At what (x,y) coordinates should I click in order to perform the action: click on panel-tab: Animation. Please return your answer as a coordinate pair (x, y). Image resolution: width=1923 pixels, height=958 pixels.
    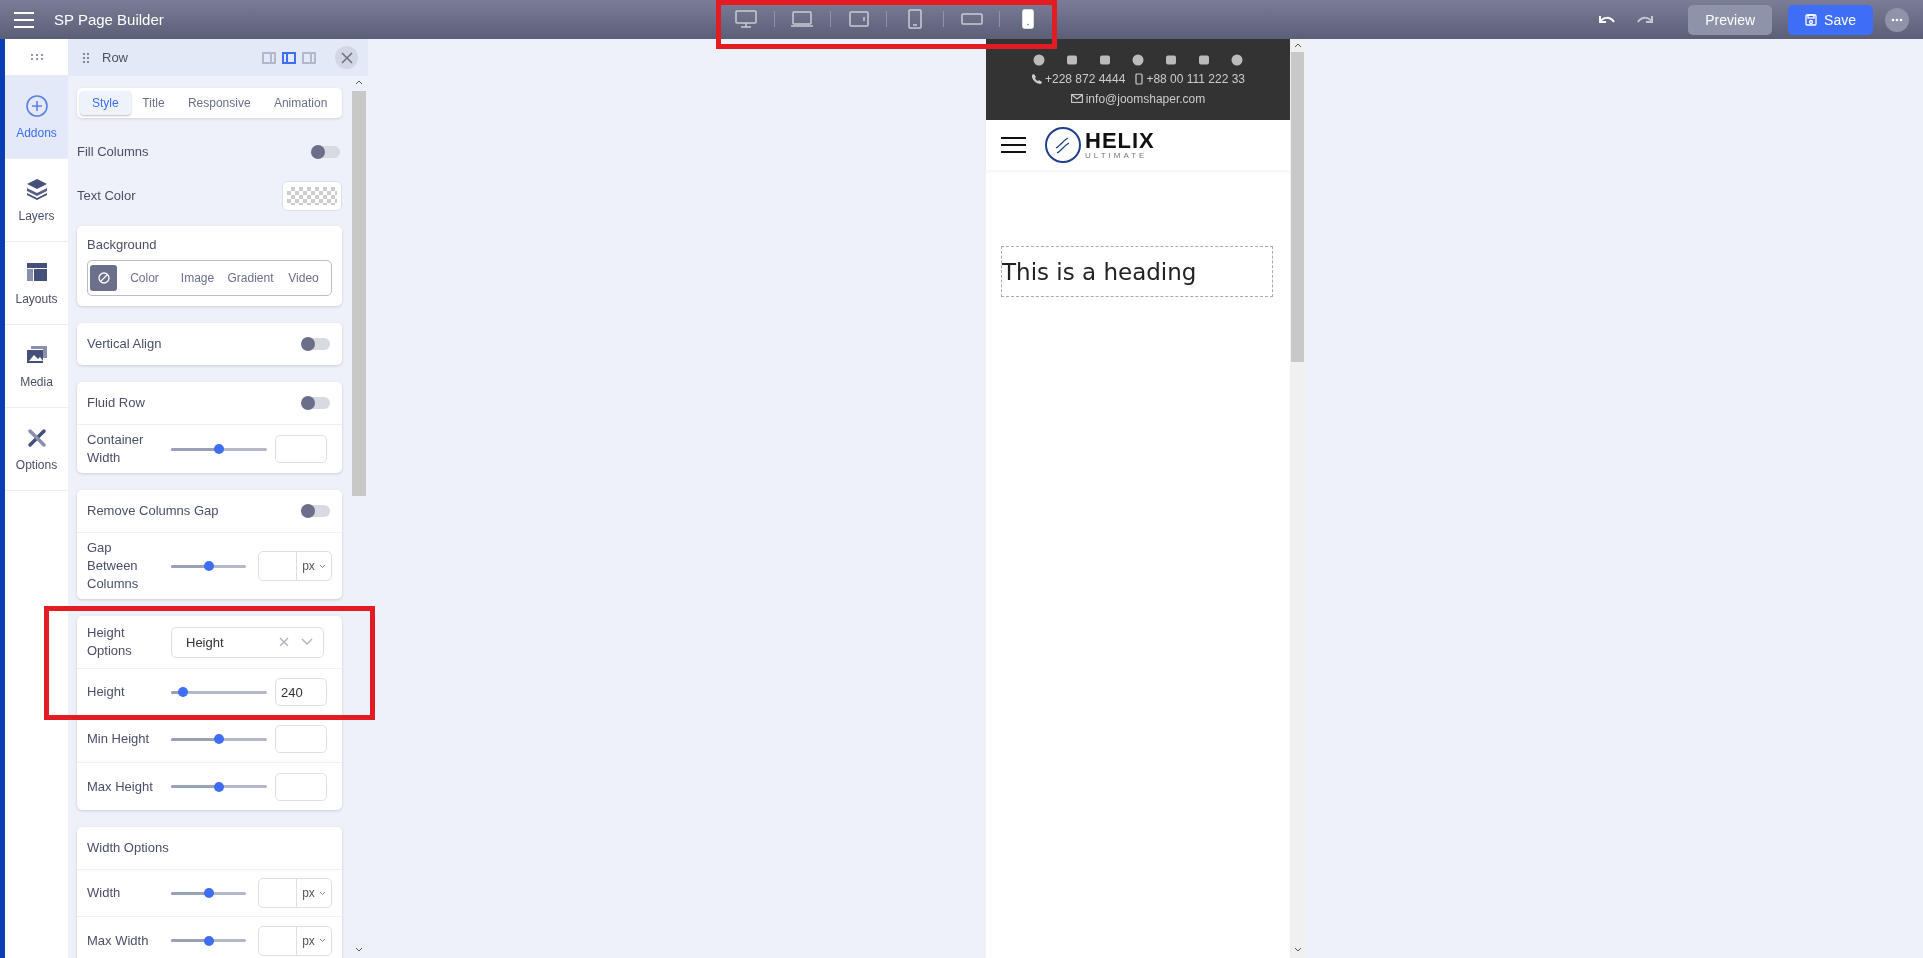
    Looking at the image, I should click on (300, 103).